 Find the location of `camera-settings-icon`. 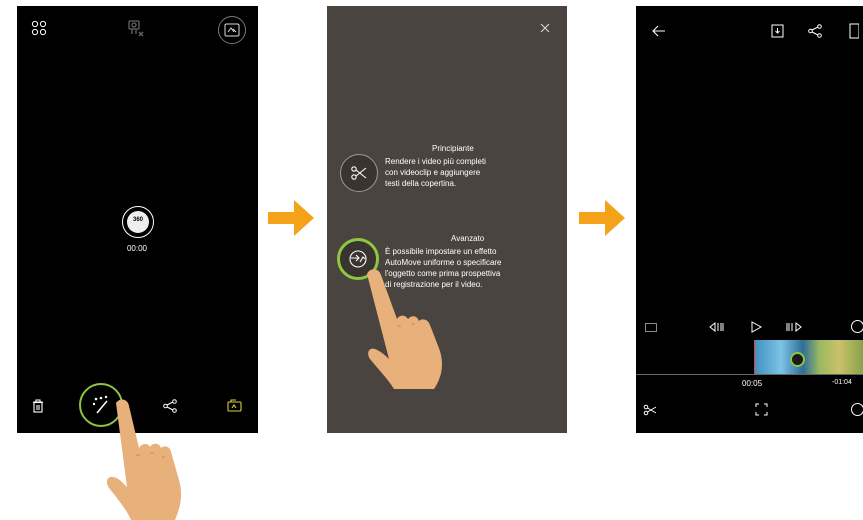

camera-settings-icon is located at coordinates (136, 28).